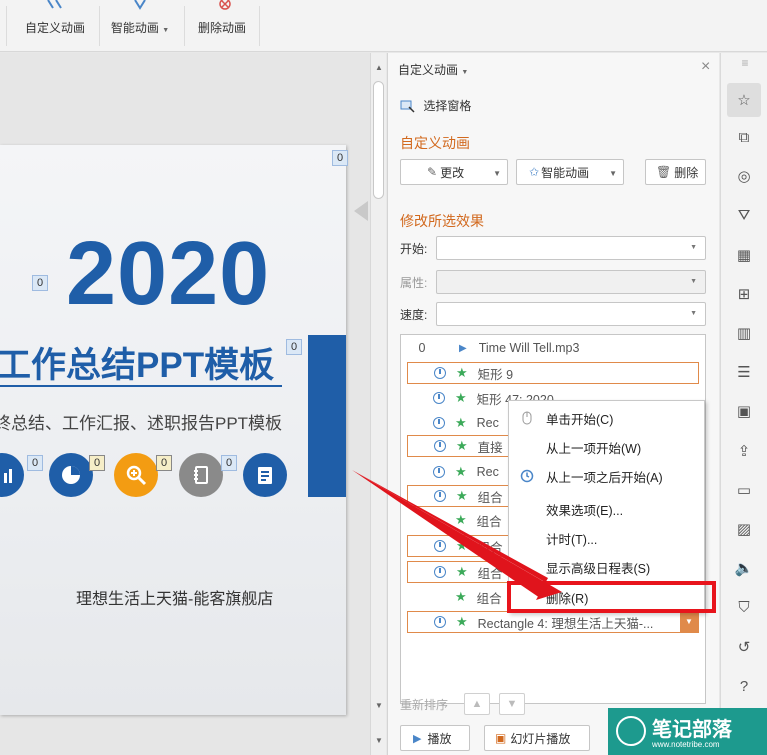 This screenshot has width=767, height=755. Describe the element at coordinates (378, 404) in the screenshot. I see `canvas-scrollbar: ▲ ▼ ▼` at that location.